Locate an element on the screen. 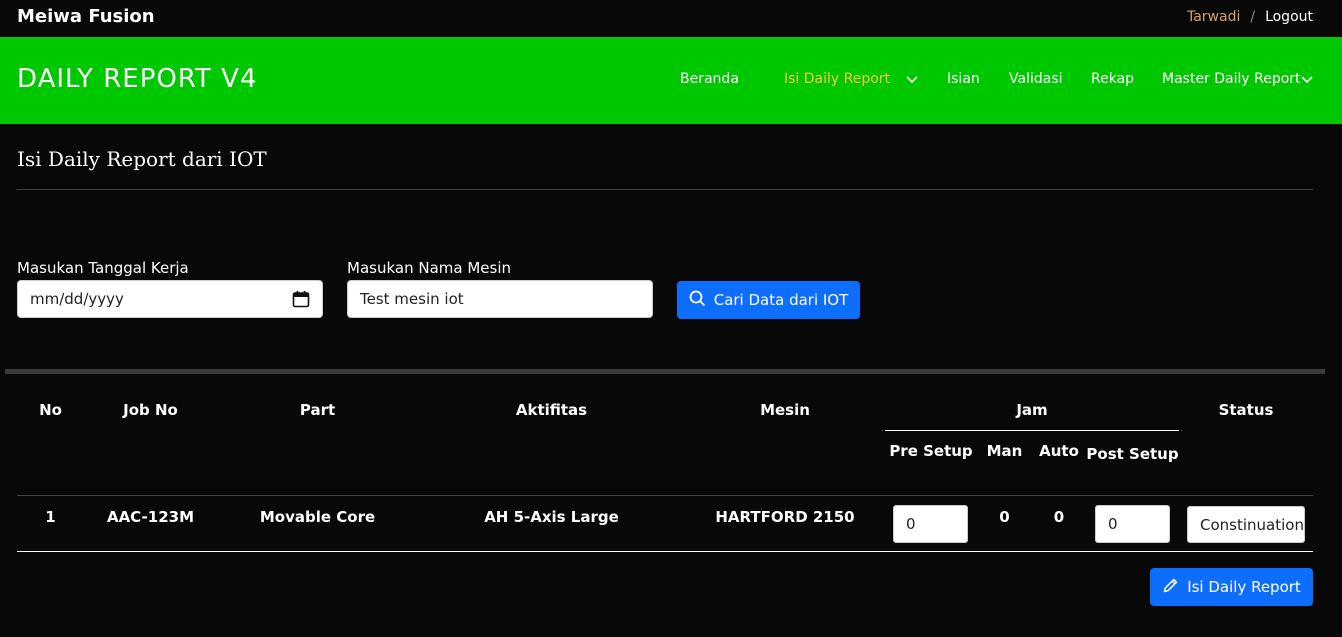 The height and width of the screenshot is (637, 1342). nav-item-validasi: Validasi is located at coordinates (1036, 79).